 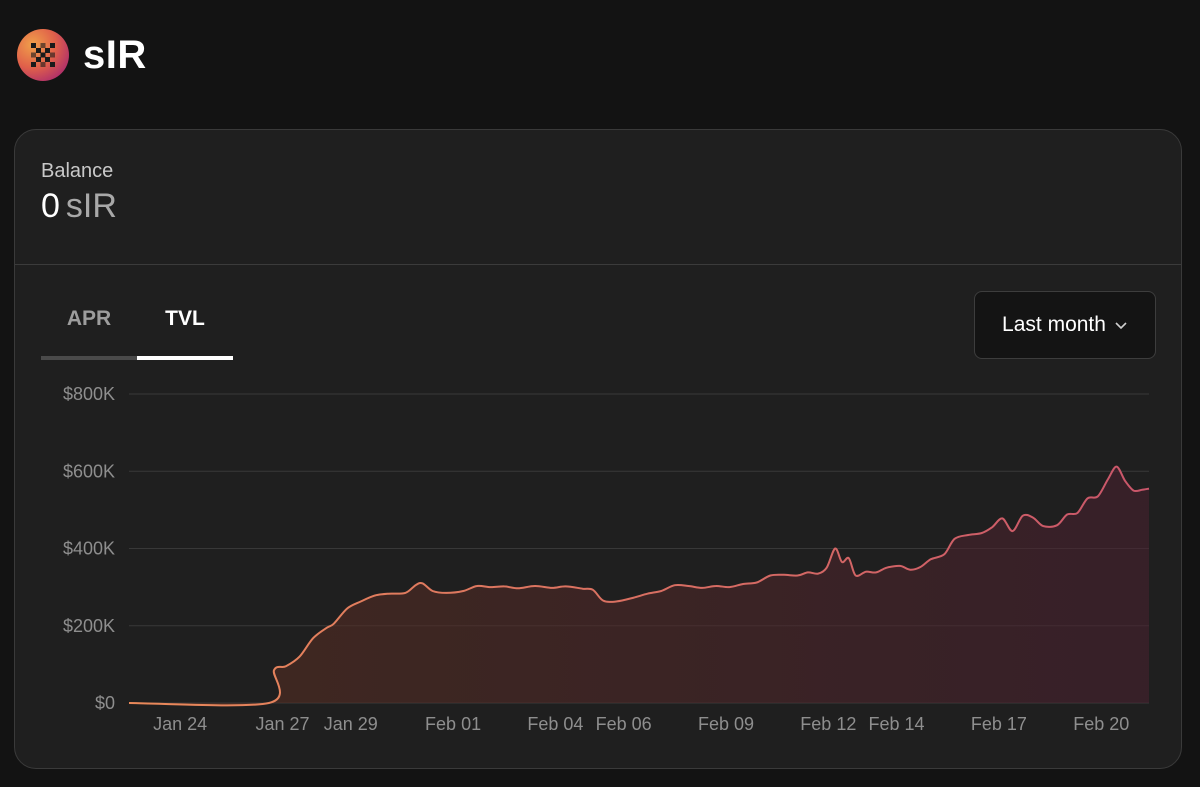 I want to click on y-tick-label: $400K, so click(x=89, y=549).